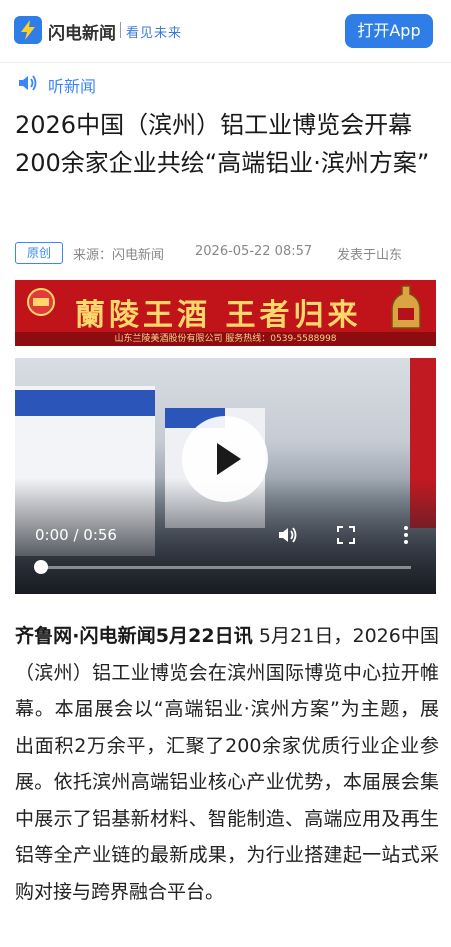  I want to click on listen-news-label: 听新闻, so click(72, 86).